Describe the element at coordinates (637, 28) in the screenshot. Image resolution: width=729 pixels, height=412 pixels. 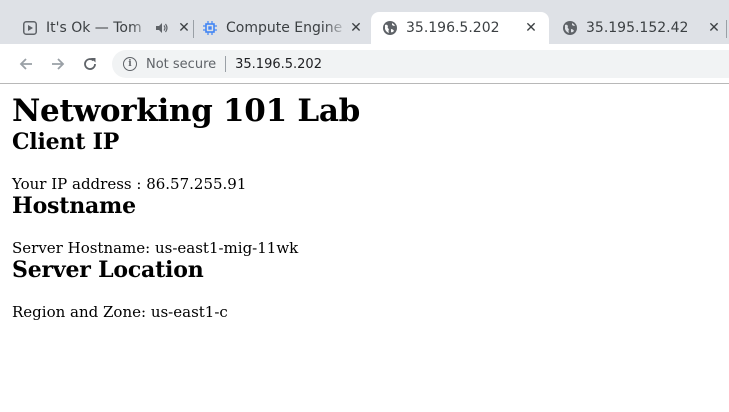
I see `tab-title: 35.195.152.42` at that location.